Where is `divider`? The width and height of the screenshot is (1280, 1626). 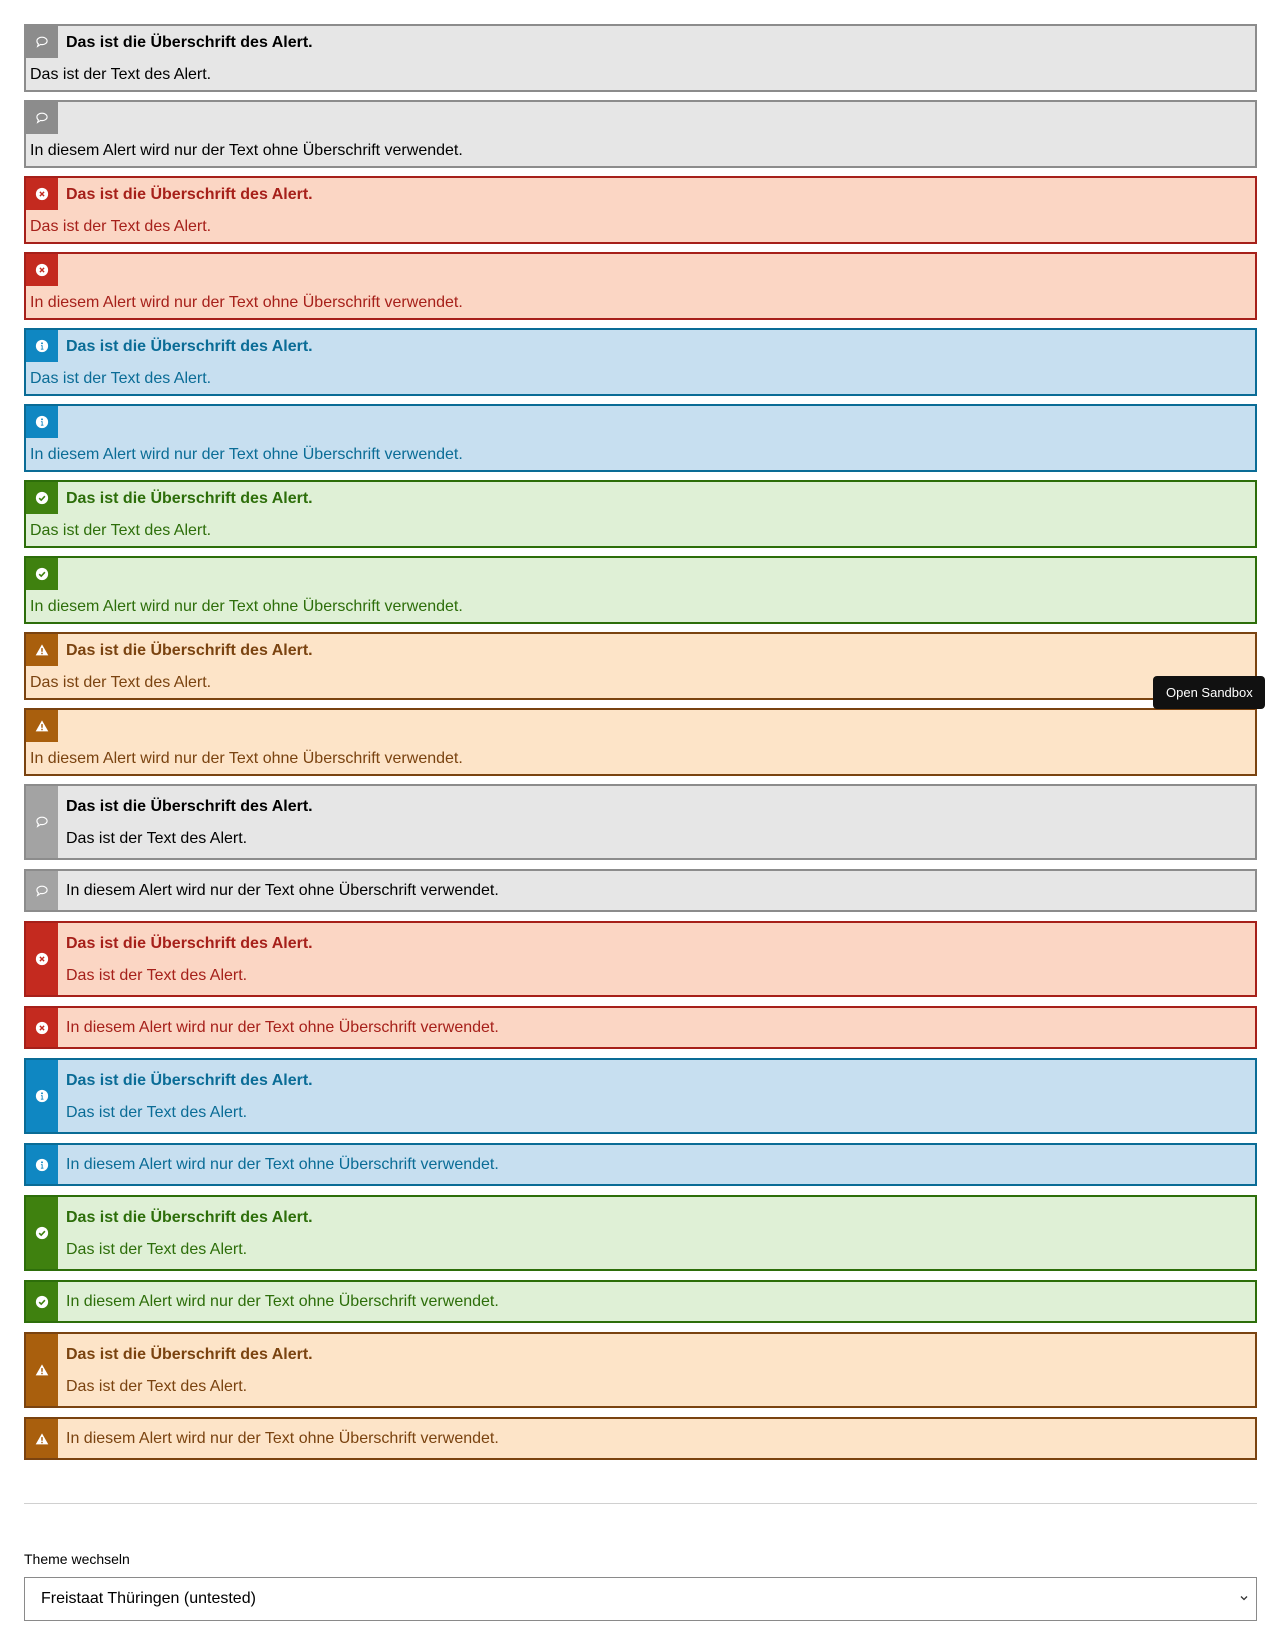
divider is located at coordinates (640, 1503).